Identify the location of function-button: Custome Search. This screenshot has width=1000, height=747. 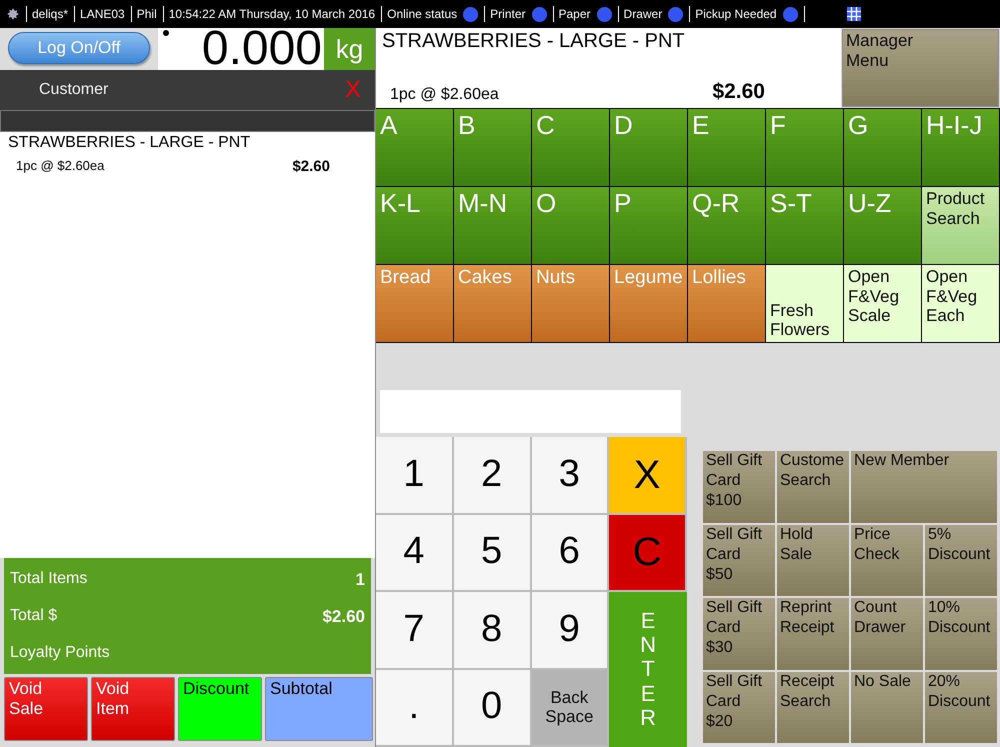
(813, 486).